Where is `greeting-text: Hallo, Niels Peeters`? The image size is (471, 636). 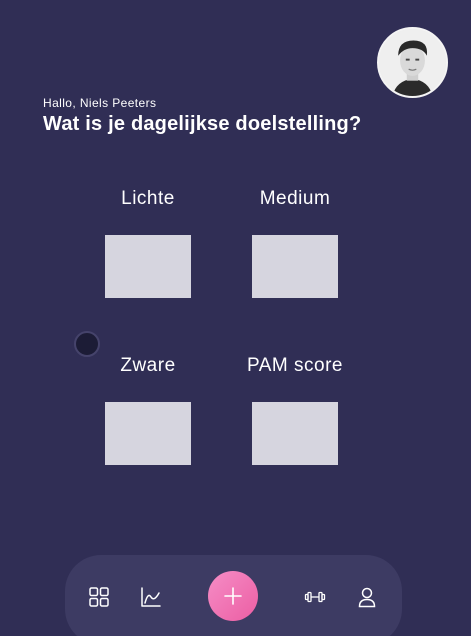
greeting-text: Hallo, Niels Peeters is located at coordinates (100, 103).